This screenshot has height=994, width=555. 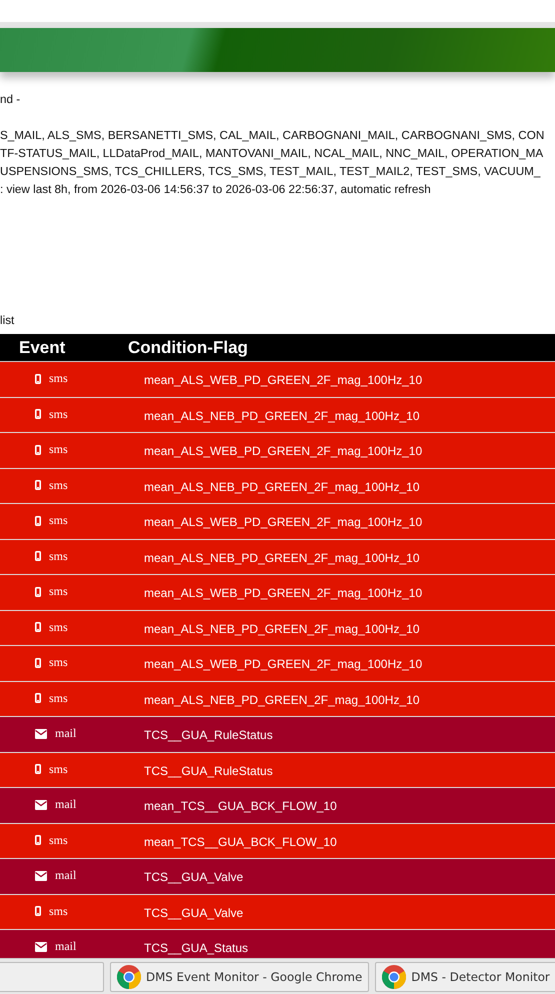 What do you see at coordinates (52, 977) in the screenshot?
I see `taskbar-button` at bounding box center [52, 977].